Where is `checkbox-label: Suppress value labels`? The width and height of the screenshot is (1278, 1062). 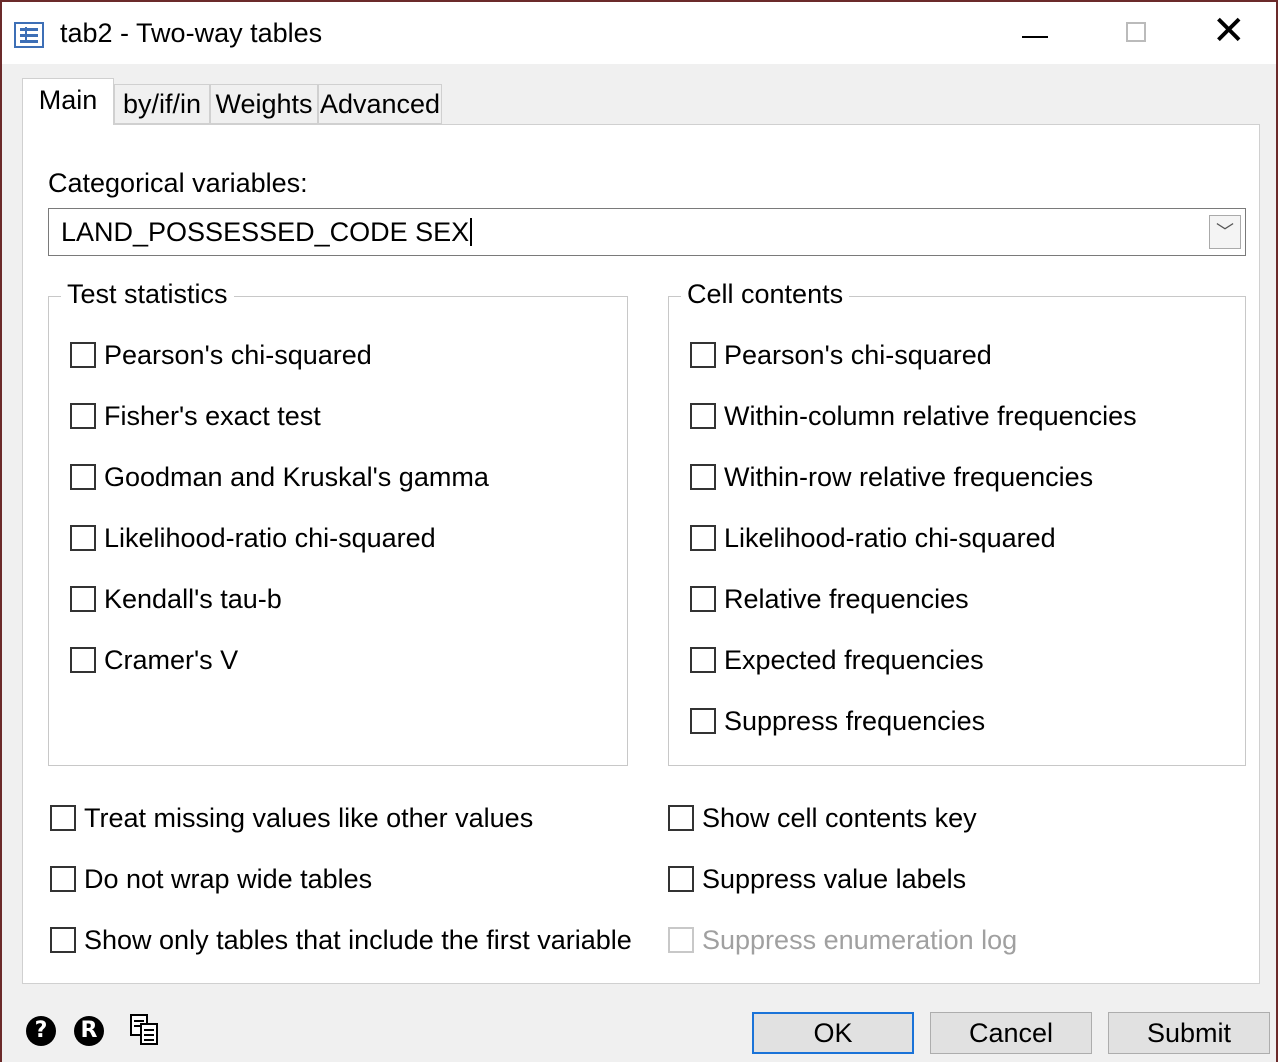 checkbox-label: Suppress value labels is located at coordinates (834, 879).